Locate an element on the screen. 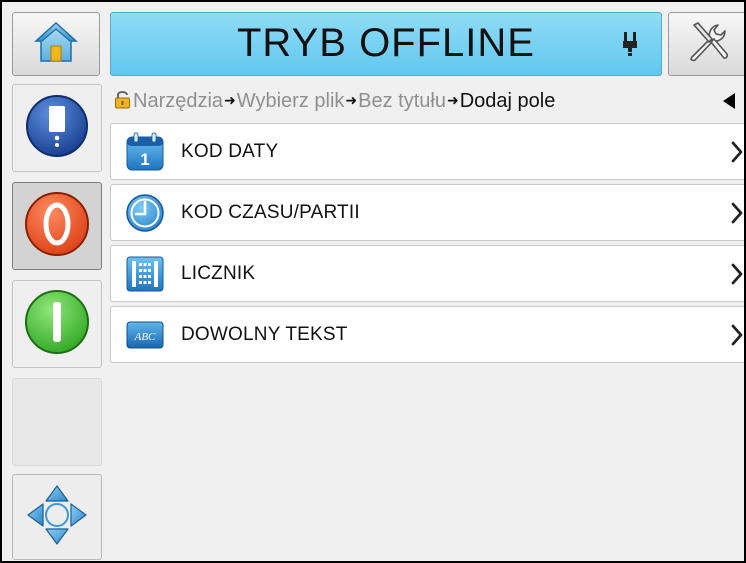 This screenshot has width=746, height=563. tools-button is located at coordinates (706, 44).